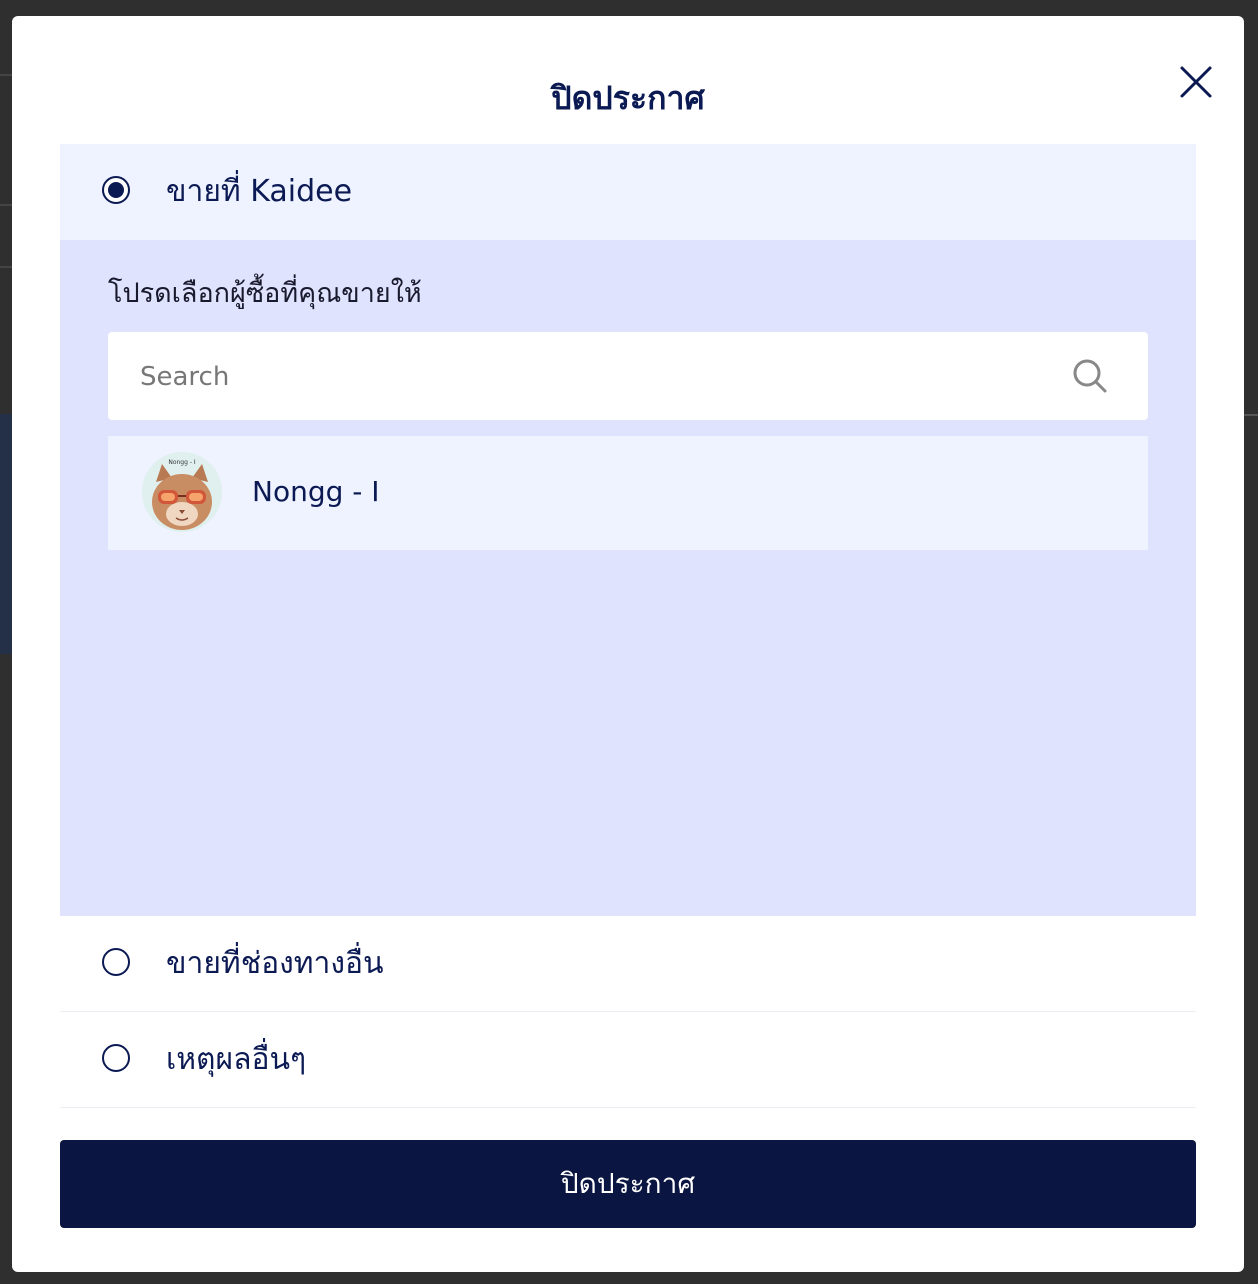 This screenshot has height=1284, width=1258. Describe the element at coordinates (1090, 376) in the screenshot. I see `search-icon` at that location.